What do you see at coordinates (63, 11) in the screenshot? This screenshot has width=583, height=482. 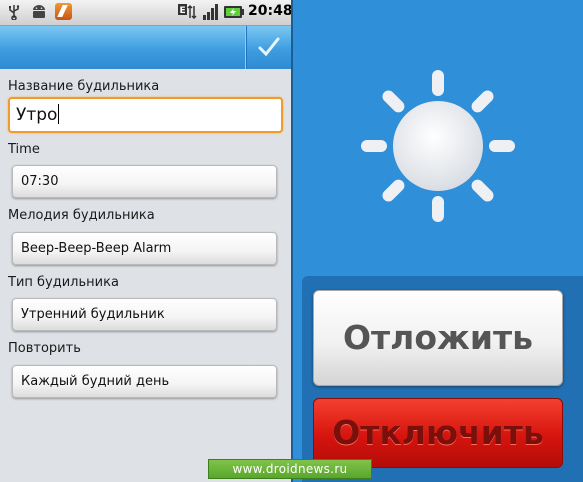 I see `app-notification-icon` at bounding box center [63, 11].